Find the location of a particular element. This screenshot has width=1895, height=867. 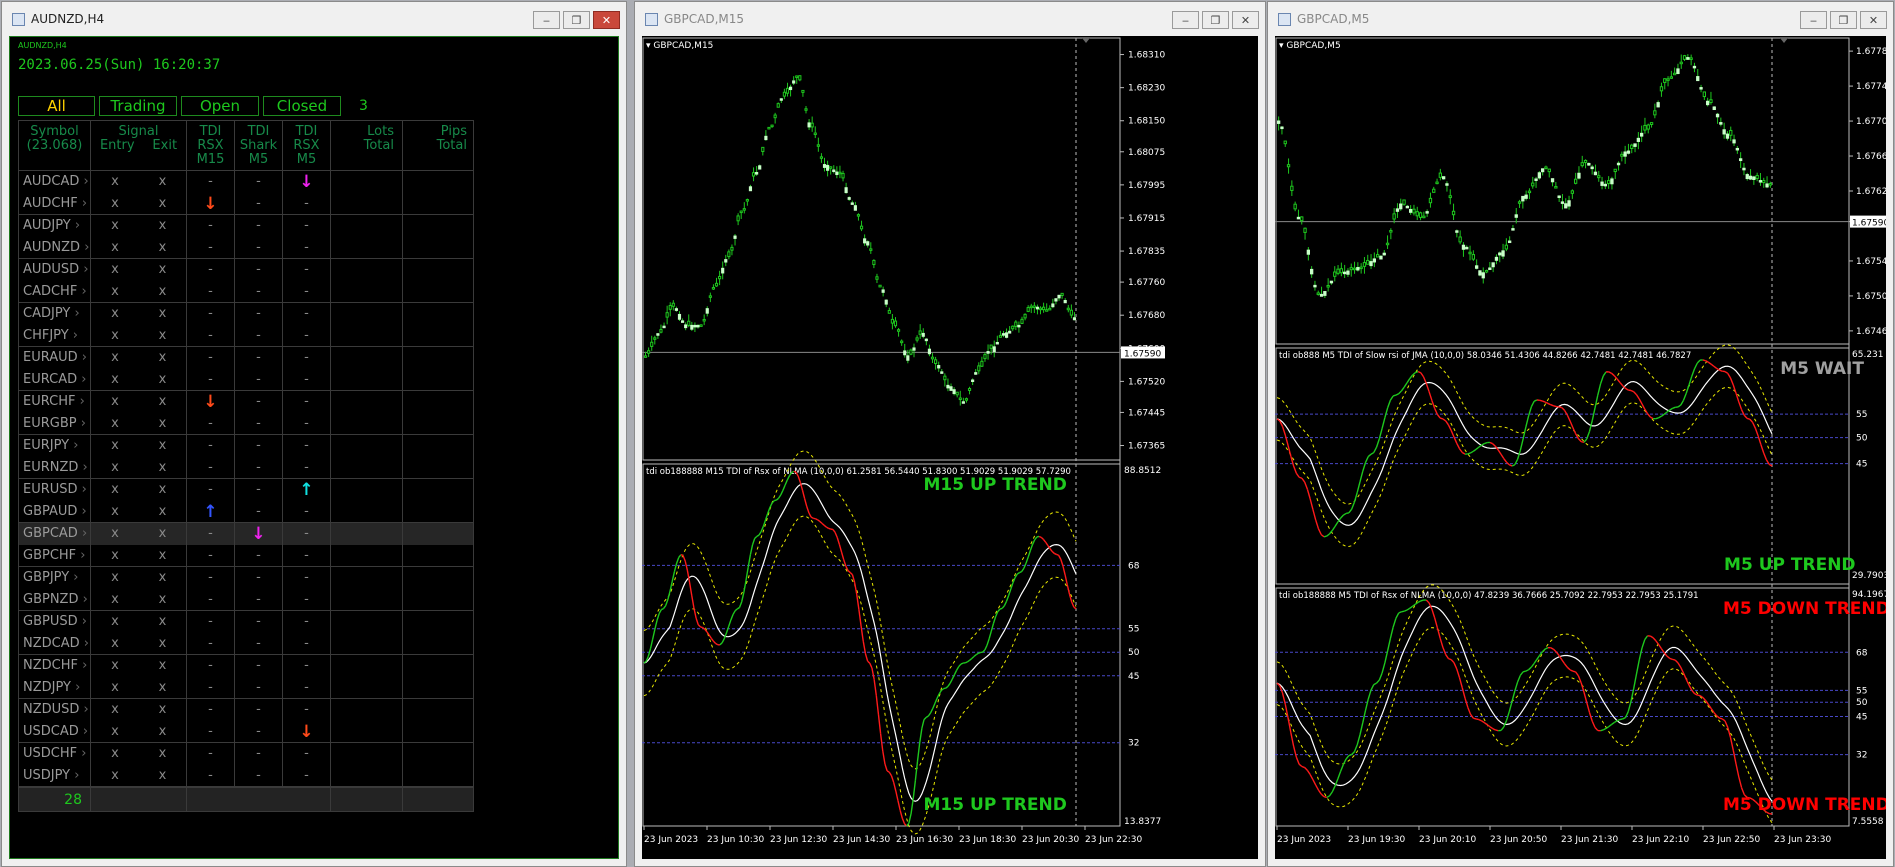

window-titlebar: GBPCAD,M5 ‒ ❐ ✕ is located at coordinates (1580, 19).